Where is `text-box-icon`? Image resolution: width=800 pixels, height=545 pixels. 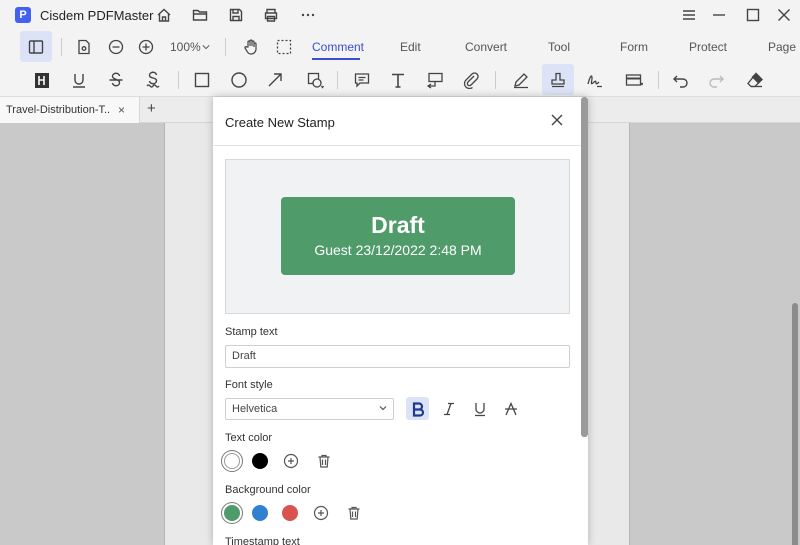
text-box-icon is located at coordinates (398, 80).